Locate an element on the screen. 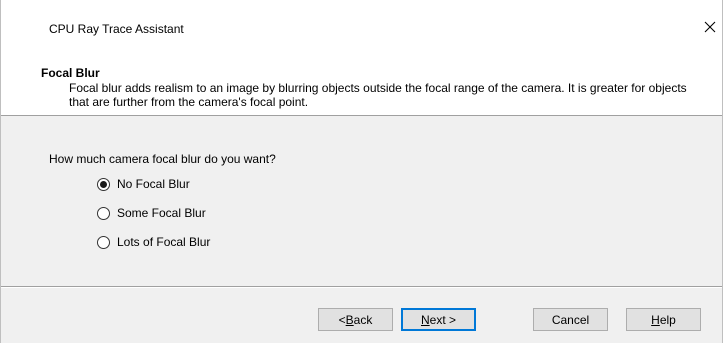 This screenshot has width=723, height=343. close-icon is located at coordinates (710, 27).